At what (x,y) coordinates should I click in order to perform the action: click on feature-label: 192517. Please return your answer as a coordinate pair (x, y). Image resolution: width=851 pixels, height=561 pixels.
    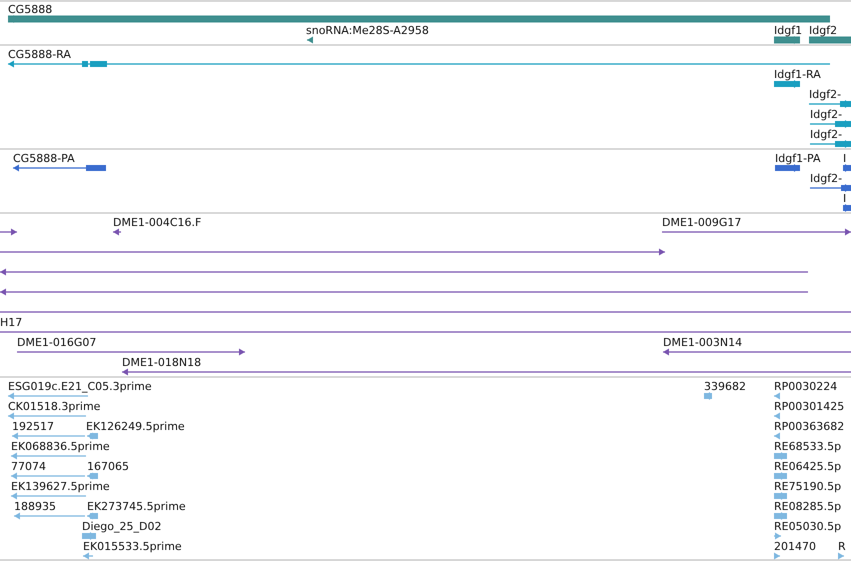
    Looking at the image, I should click on (33, 426).